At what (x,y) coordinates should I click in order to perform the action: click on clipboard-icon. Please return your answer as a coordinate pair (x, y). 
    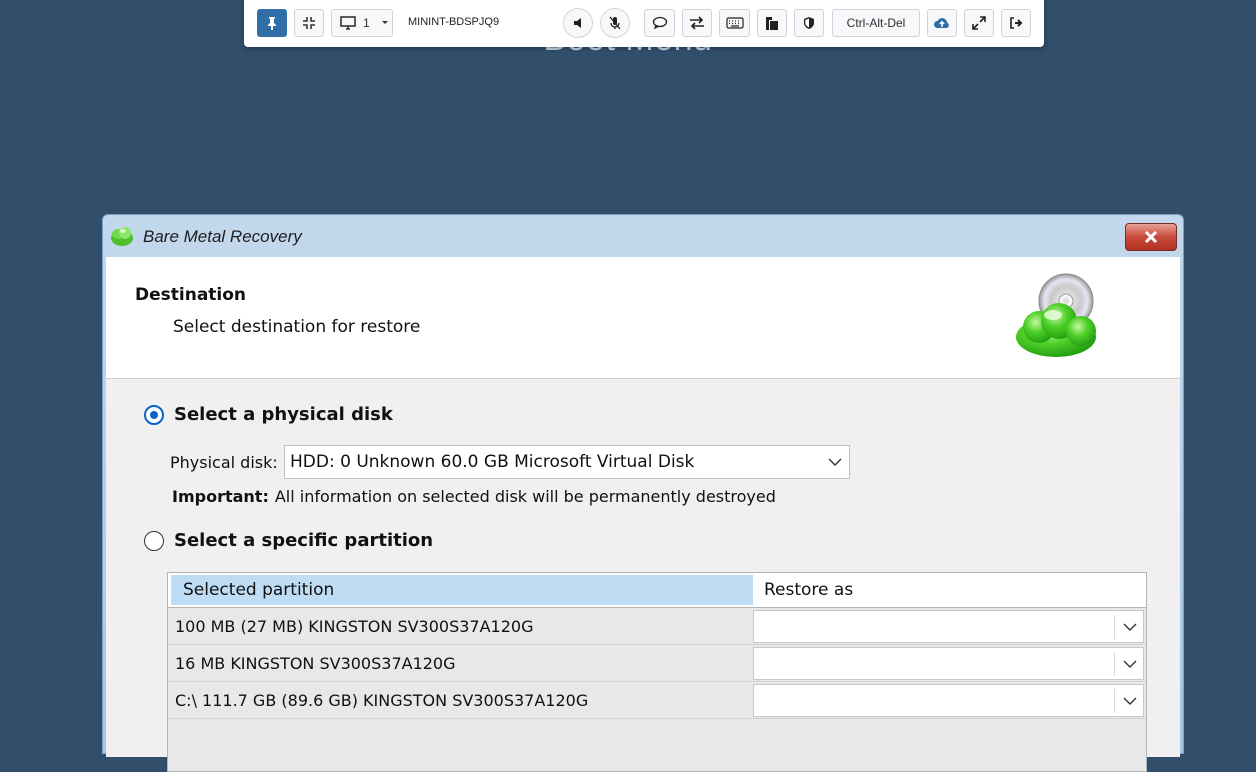
    Looking at the image, I should click on (772, 23).